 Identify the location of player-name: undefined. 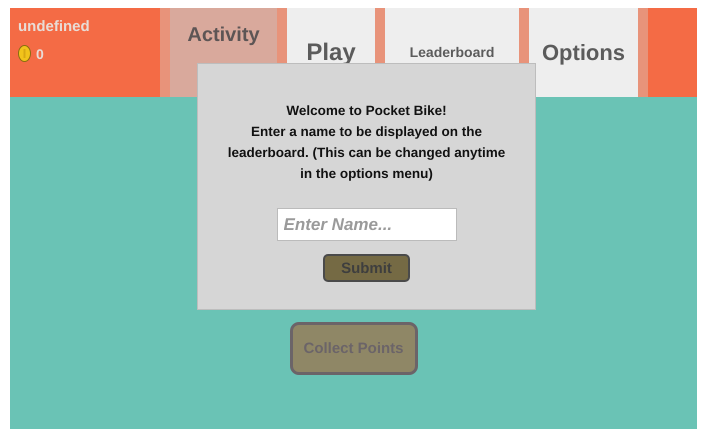
(54, 26).